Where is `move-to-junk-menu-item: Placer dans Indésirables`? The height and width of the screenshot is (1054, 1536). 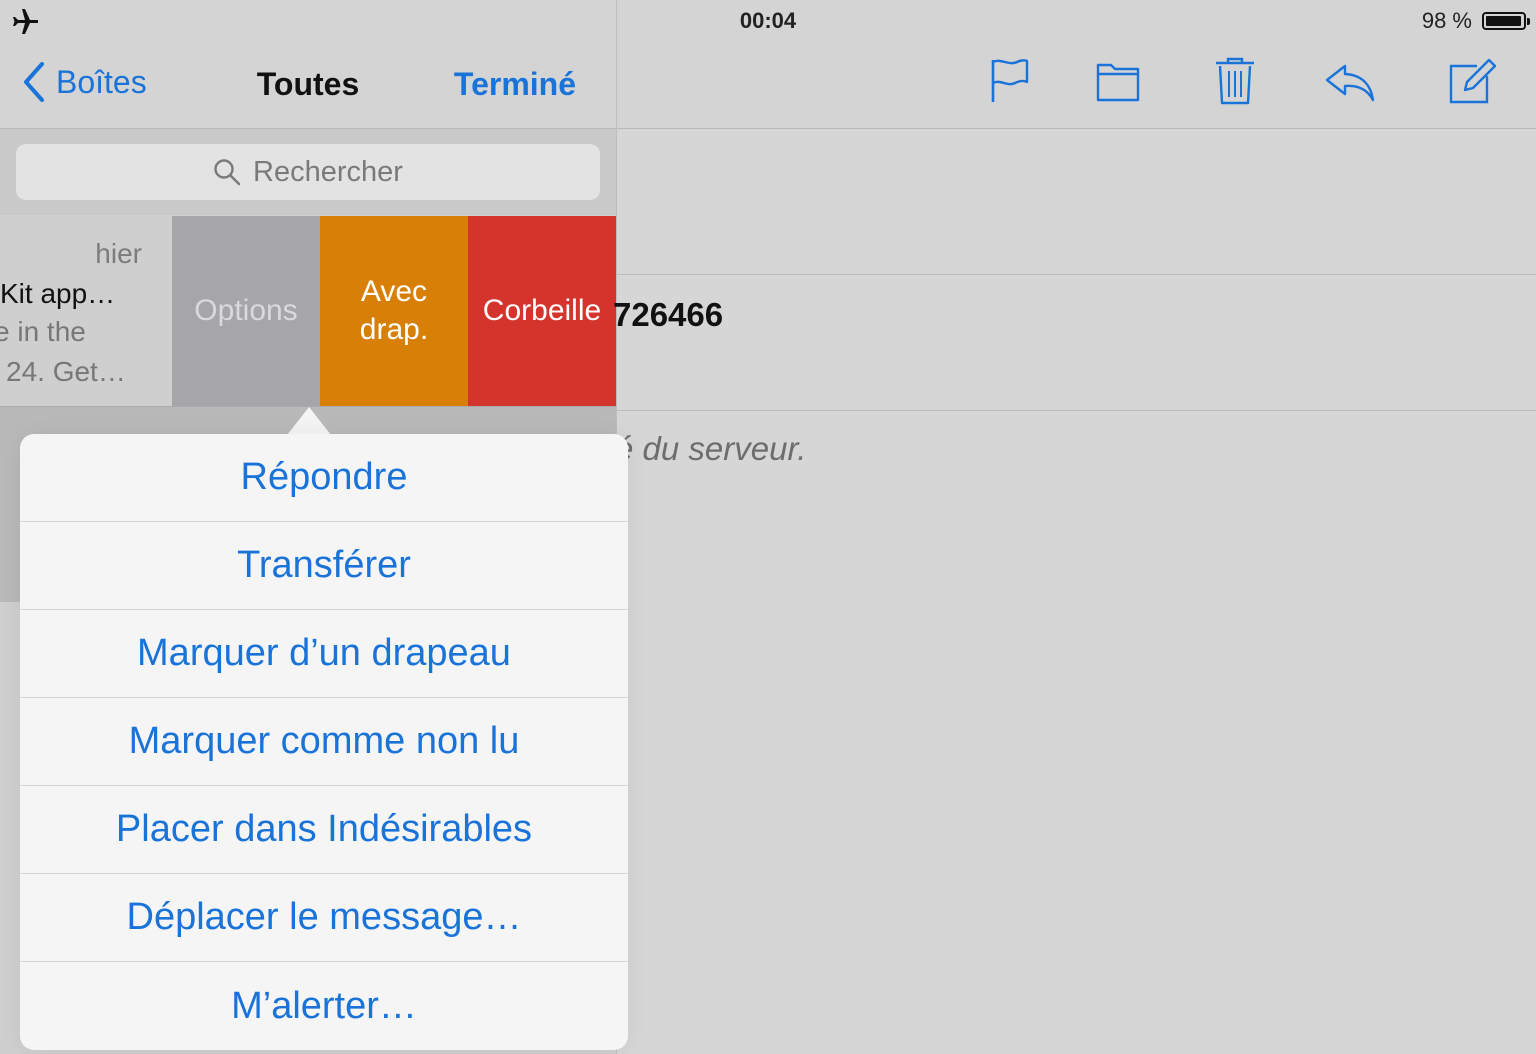
move-to-junk-menu-item: Placer dans Indésirables is located at coordinates (324, 830).